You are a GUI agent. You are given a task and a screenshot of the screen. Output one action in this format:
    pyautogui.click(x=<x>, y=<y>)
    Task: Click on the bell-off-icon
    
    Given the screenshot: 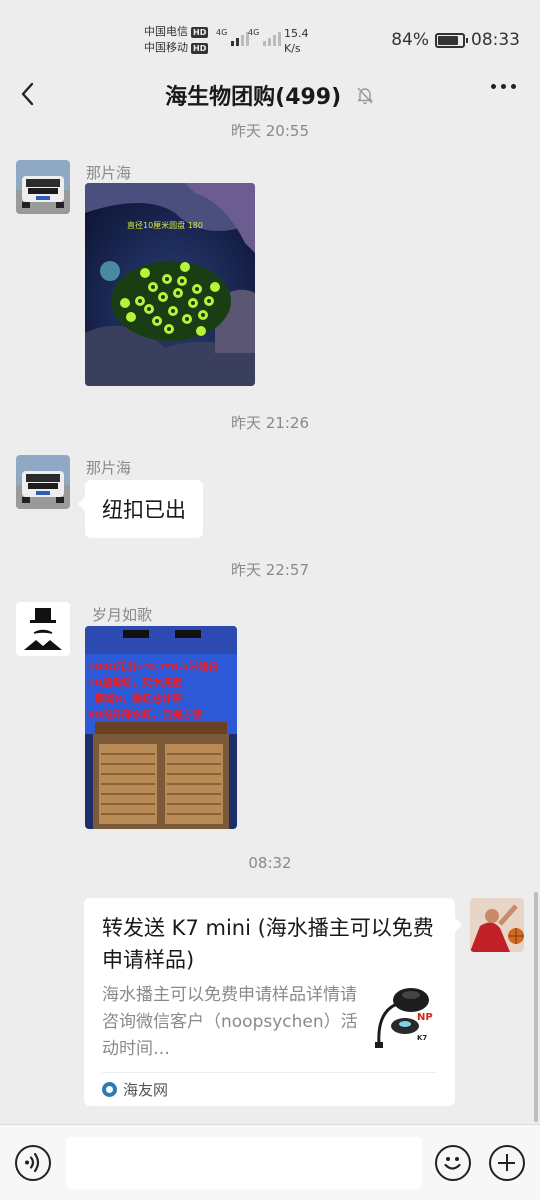 What is the action you would take?
    pyautogui.click(x=365, y=96)
    